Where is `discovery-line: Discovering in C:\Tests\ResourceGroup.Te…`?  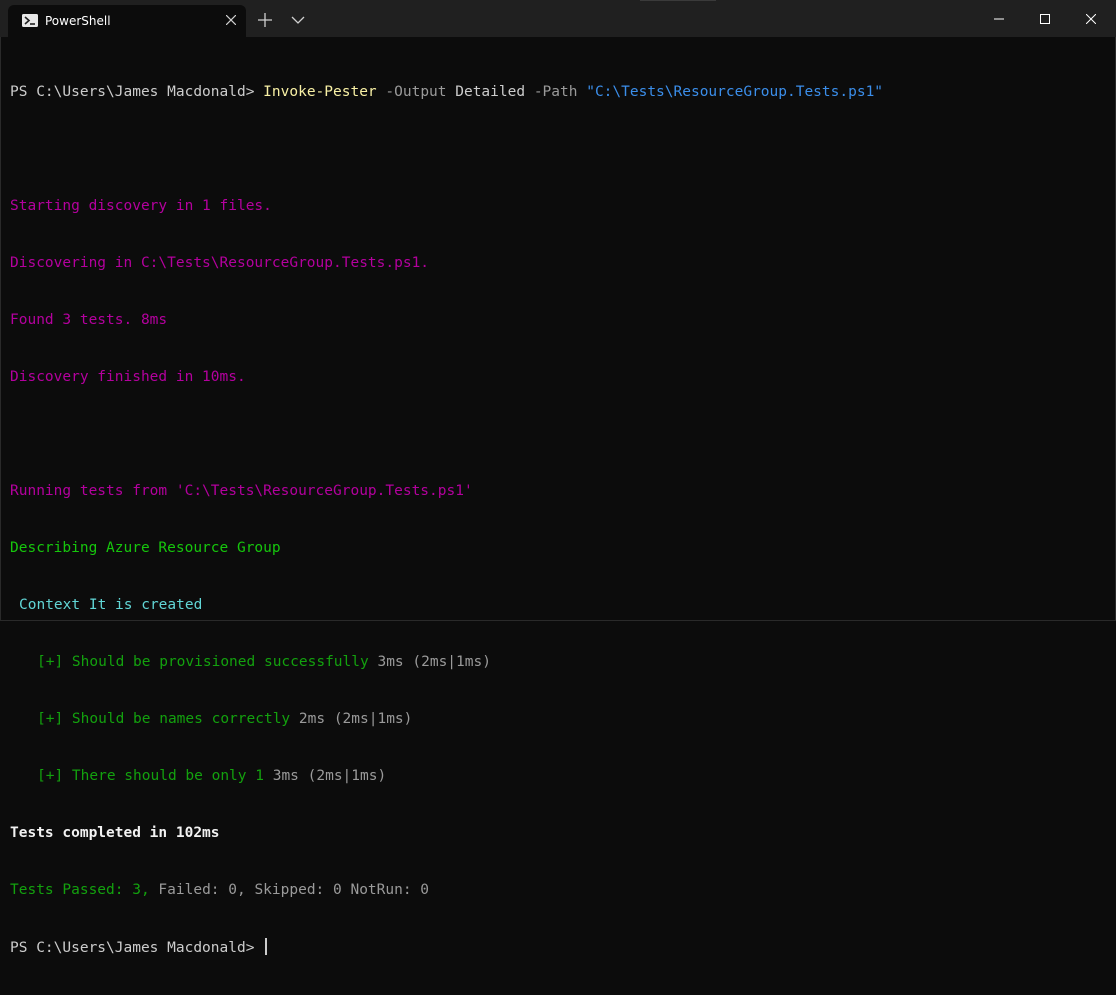 discovery-line: Discovering in C:\Tests\ResourceGroup.Te… is located at coordinates (220, 263).